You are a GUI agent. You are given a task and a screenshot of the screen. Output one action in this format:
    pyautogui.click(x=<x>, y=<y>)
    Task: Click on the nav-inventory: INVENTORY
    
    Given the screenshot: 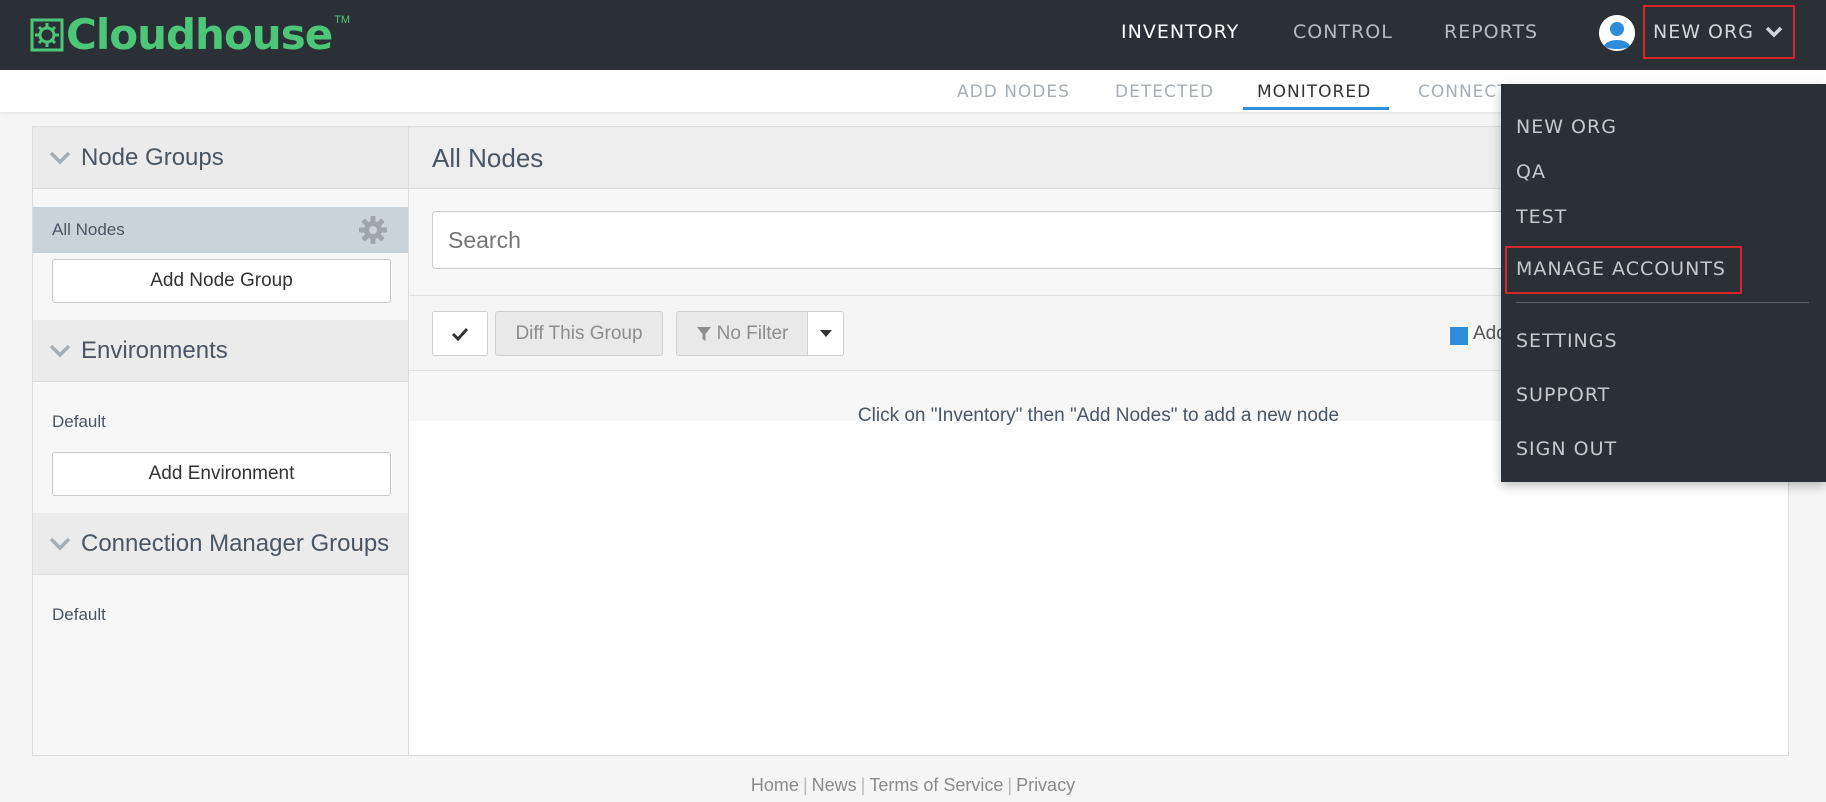 What is the action you would take?
    pyautogui.click(x=1180, y=32)
    